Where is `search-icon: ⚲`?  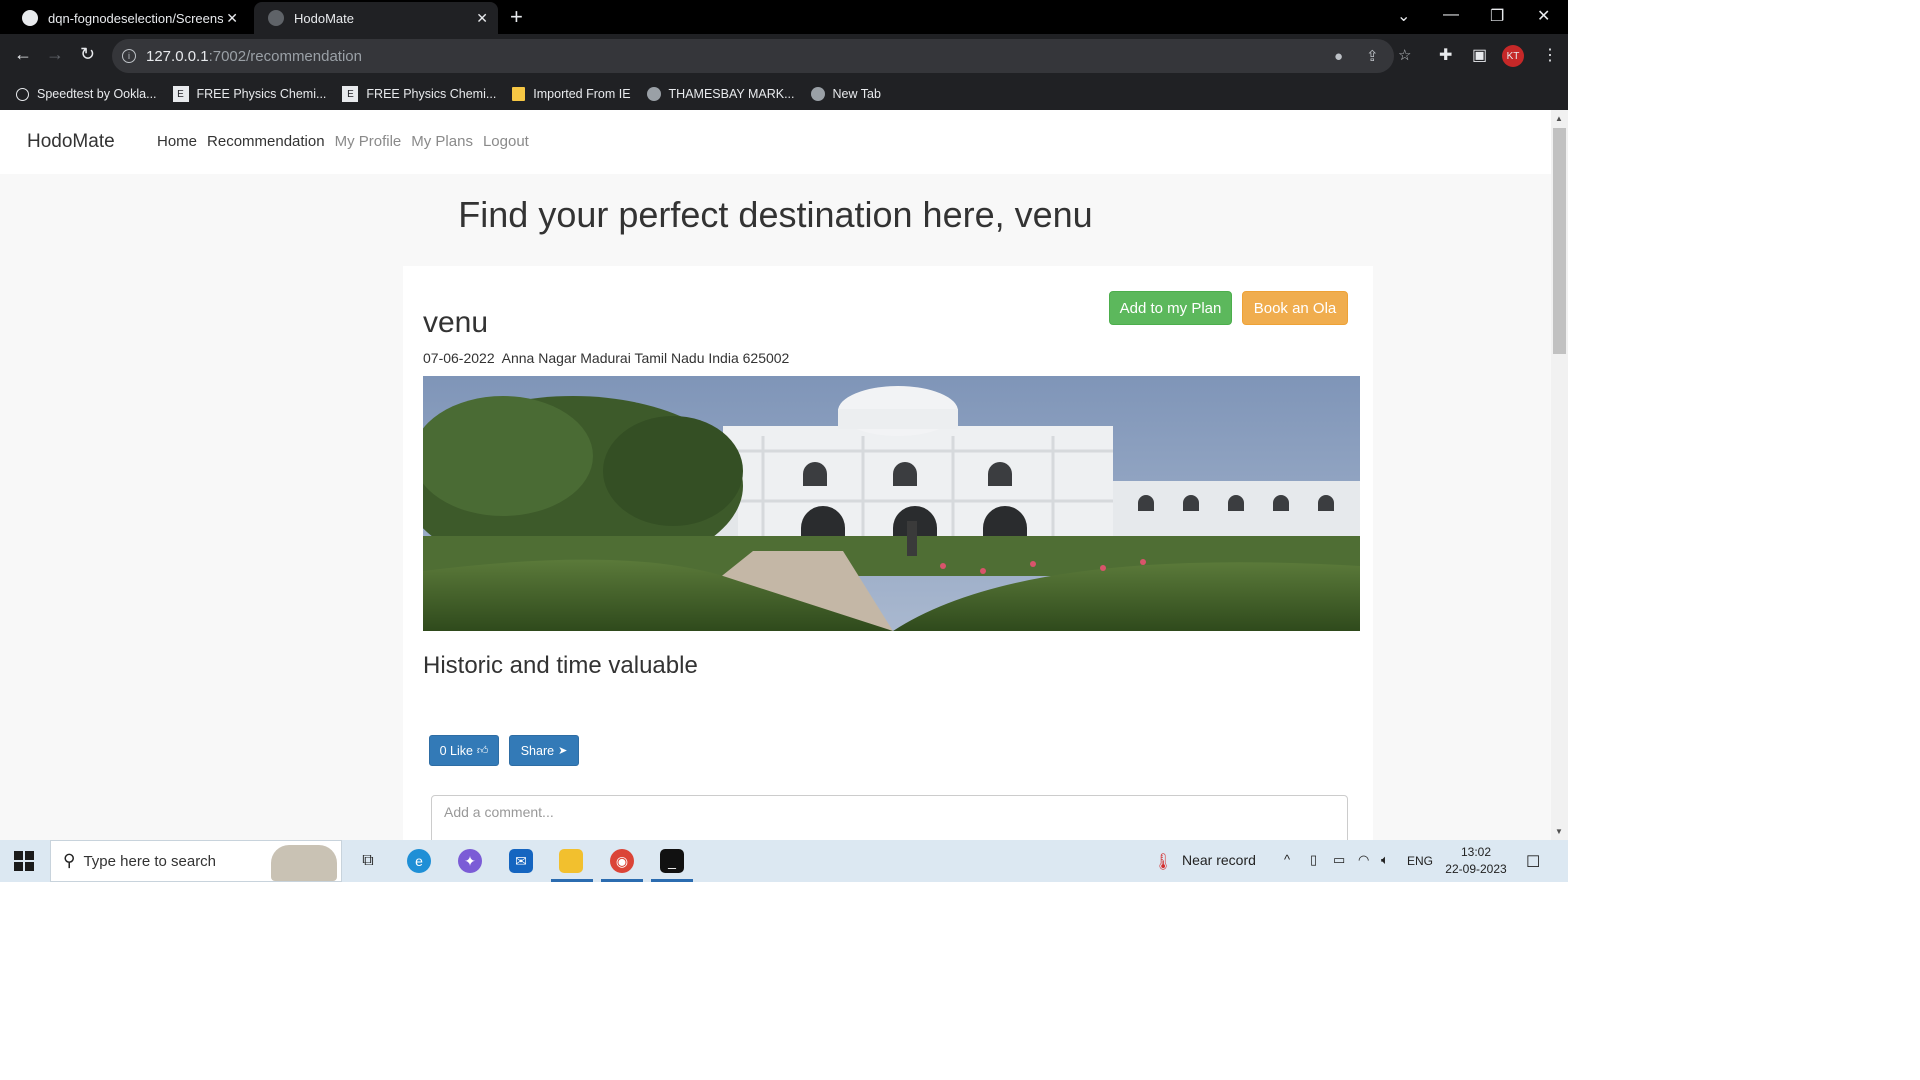
search-icon: ⚲ is located at coordinates (69, 860).